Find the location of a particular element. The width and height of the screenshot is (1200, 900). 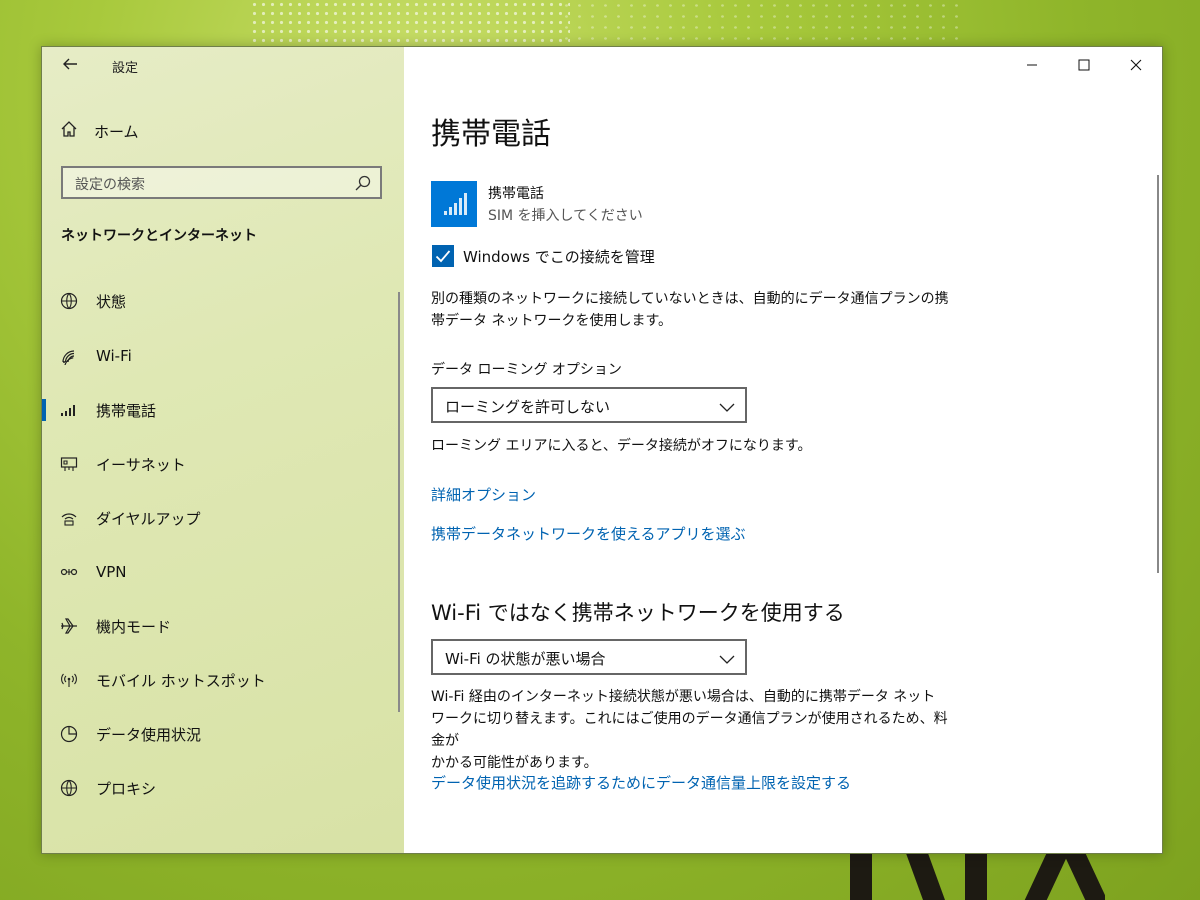

search-icon is located at coordinates (363, 183).